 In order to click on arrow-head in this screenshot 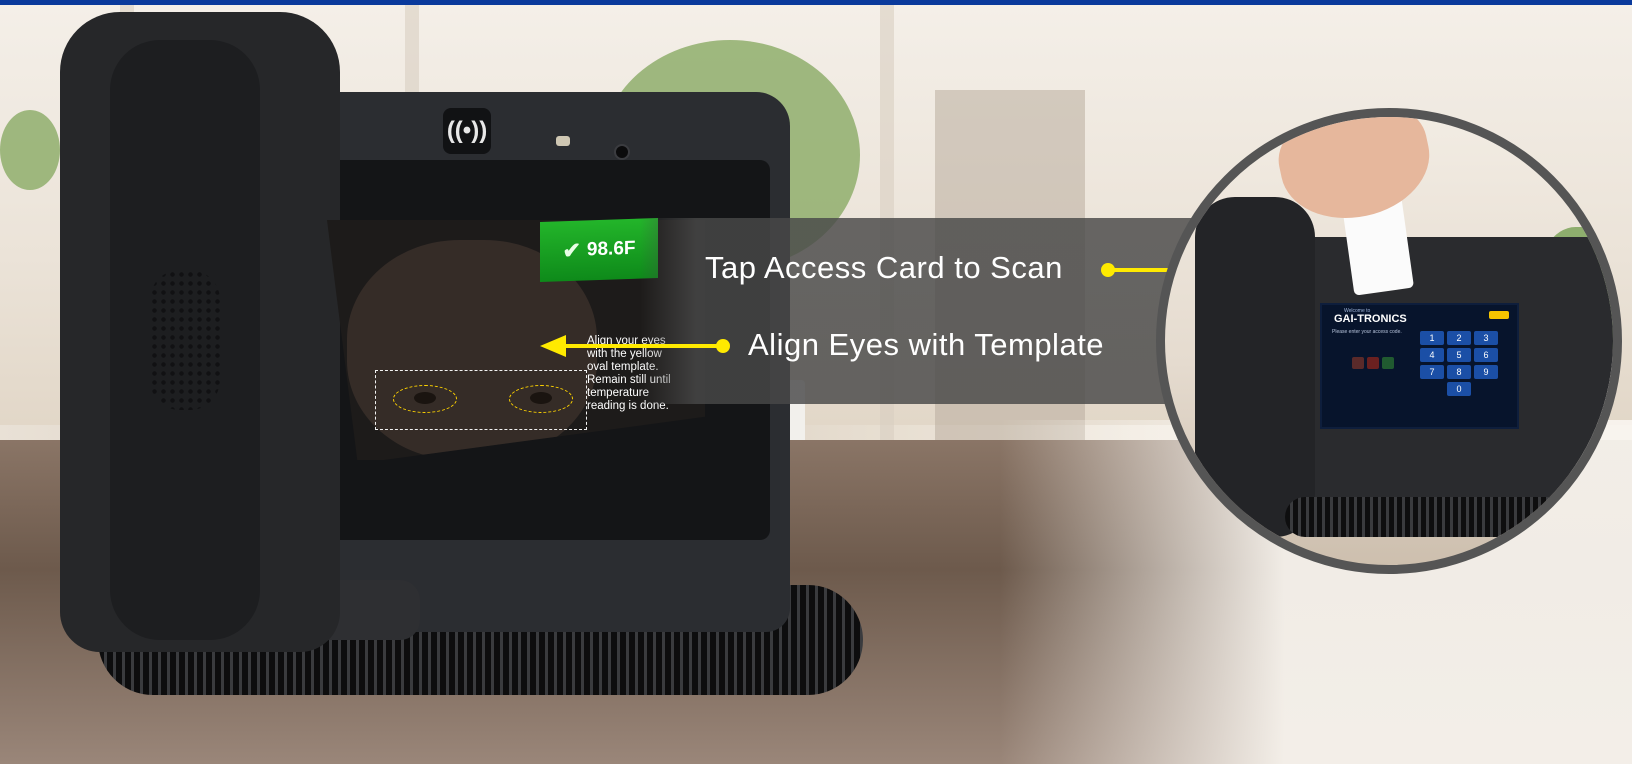, I will do `click(553, 346)`.